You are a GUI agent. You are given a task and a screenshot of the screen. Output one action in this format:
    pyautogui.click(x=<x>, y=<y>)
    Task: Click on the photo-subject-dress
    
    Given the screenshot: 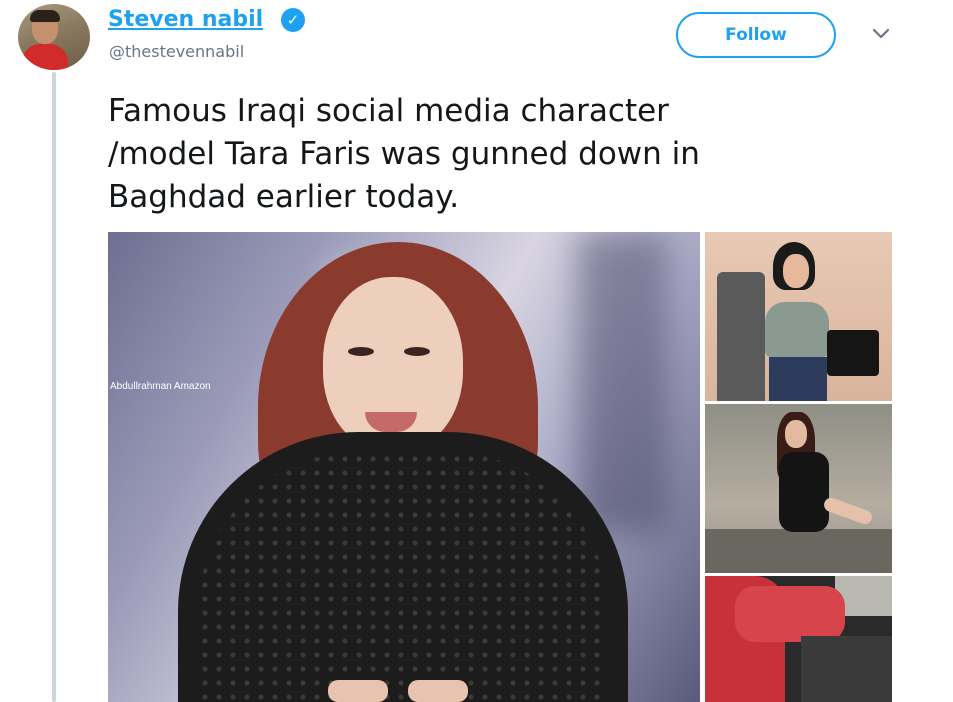 What is the action you would take?
    pyautogui.click(x=804, y=492)
    